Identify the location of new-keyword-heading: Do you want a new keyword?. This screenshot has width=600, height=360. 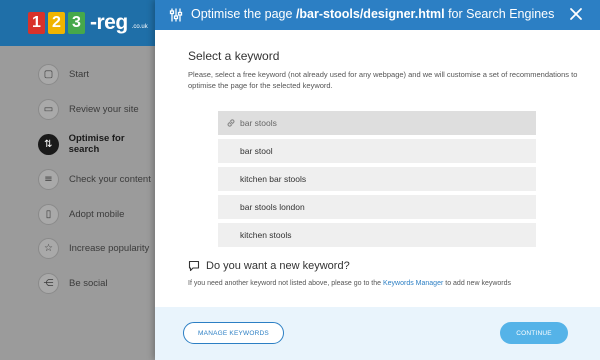
(269, 266).